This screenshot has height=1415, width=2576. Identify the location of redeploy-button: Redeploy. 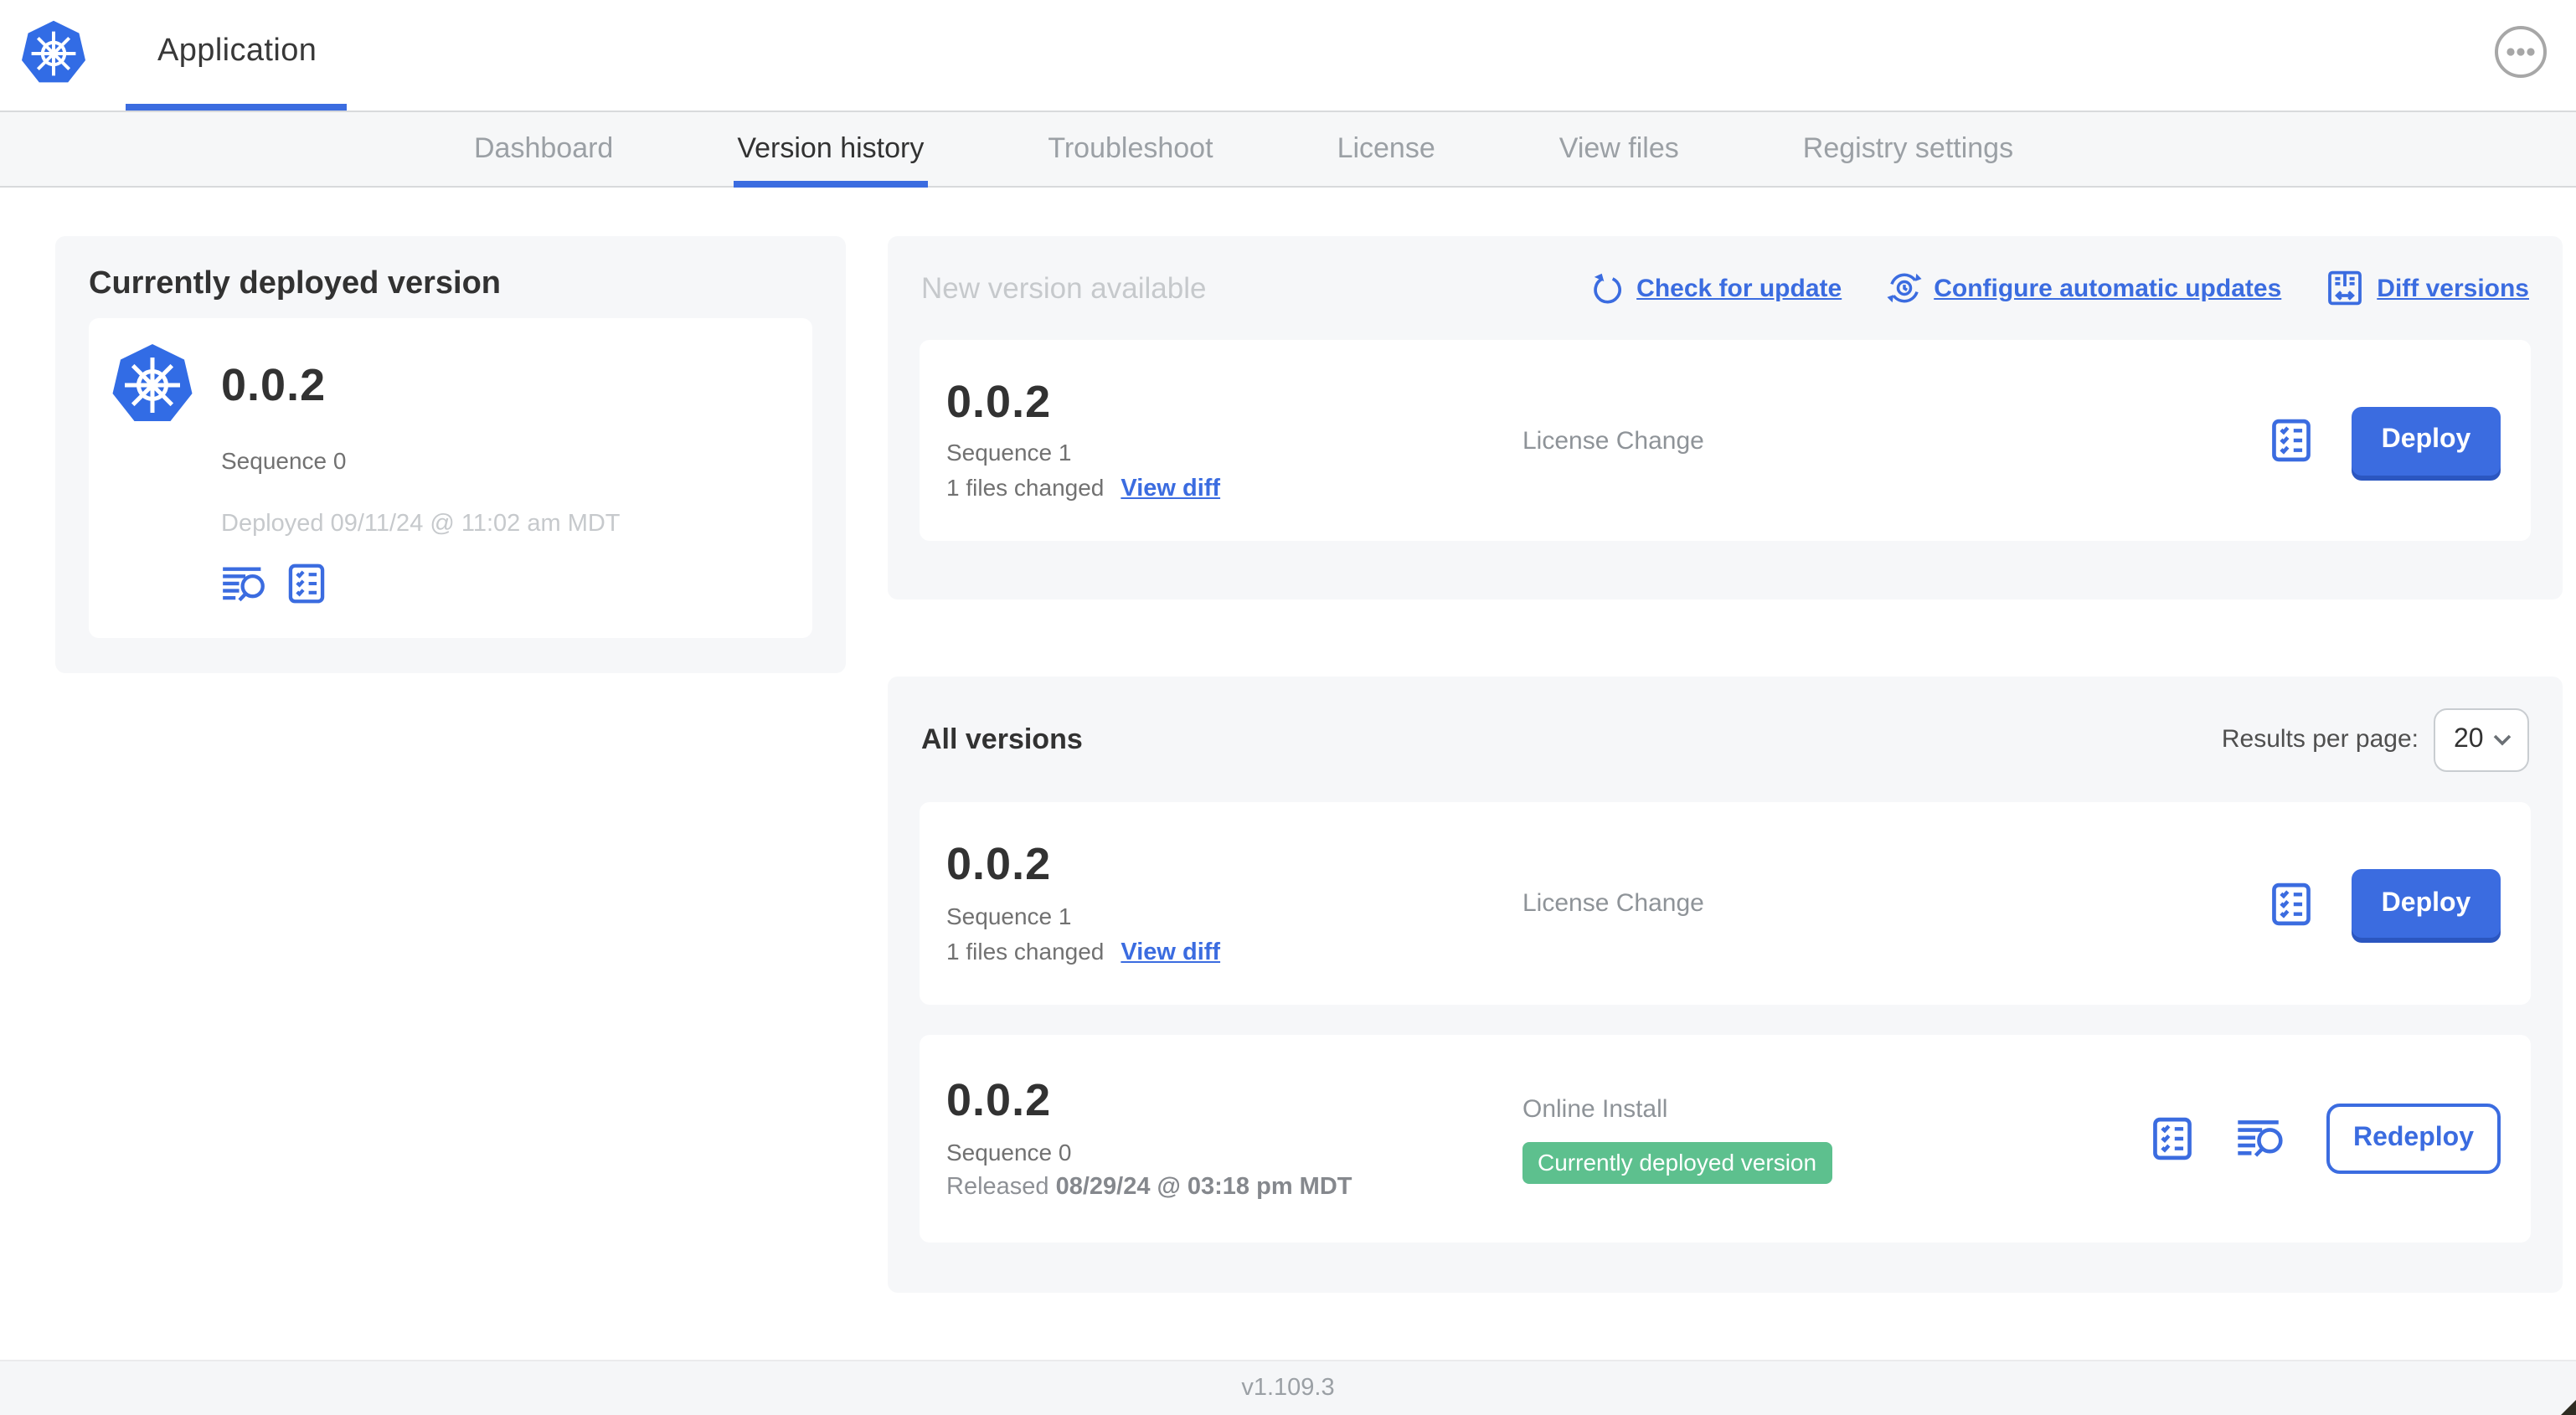
(2413, 1139).